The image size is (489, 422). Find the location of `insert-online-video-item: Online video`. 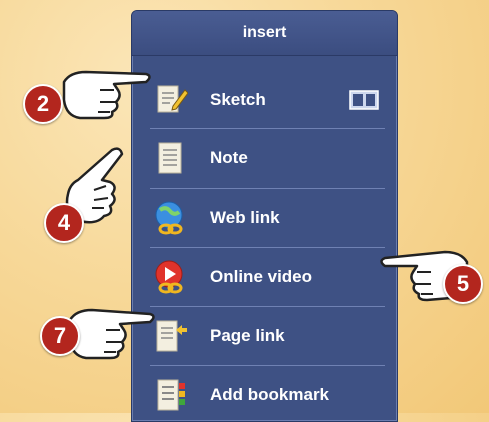

insert-online-video-item: Online video is located at coordinates (264, 277).